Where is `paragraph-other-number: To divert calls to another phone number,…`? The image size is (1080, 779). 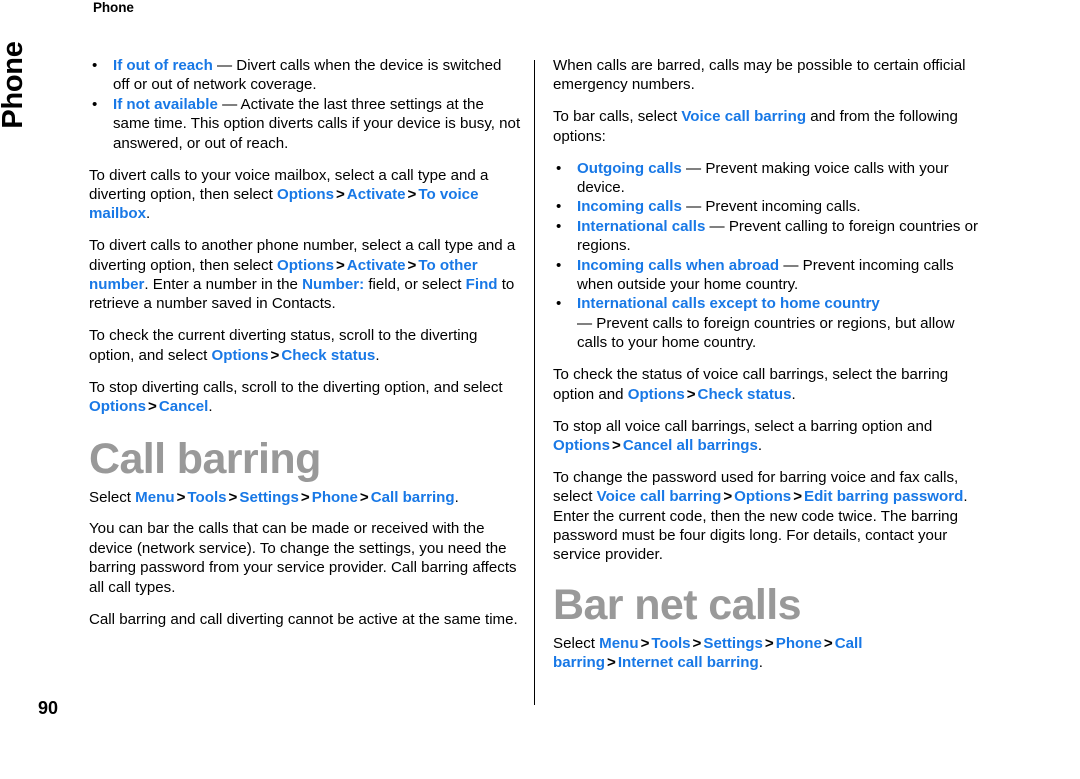
paragraph-other-number: To divert calls to another phone number,… is located at coordinates (305, 275).